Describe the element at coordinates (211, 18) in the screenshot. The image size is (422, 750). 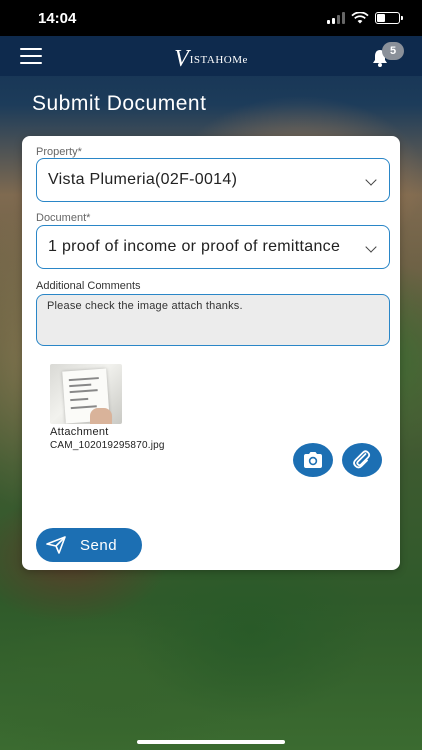
I see `status-bar: 14:04` at that location.